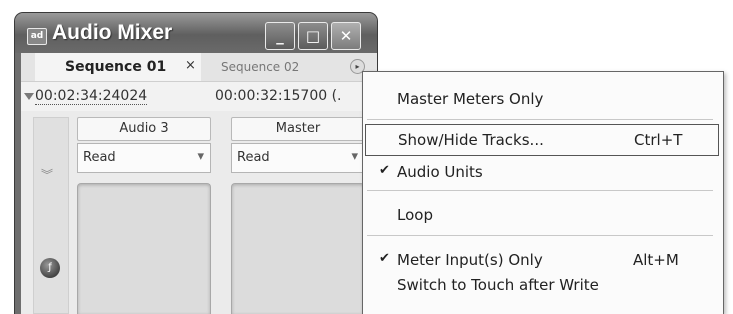 The width and height of the screenshot is (733, 314). I want to click on menu-item-show-hide-tracks: Show/Hide Tracks... Ctrl+T, so click(542, 140).